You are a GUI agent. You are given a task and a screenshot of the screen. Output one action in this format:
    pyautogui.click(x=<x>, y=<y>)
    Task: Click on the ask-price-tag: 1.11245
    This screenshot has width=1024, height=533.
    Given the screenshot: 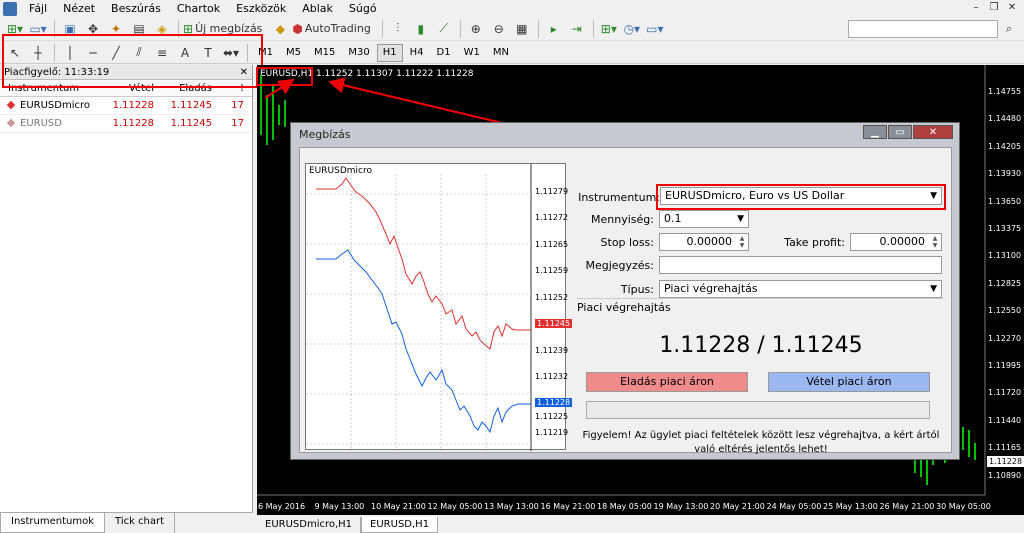 What is the action you would take?
    pyautogui.click(x=554, y=323)
    